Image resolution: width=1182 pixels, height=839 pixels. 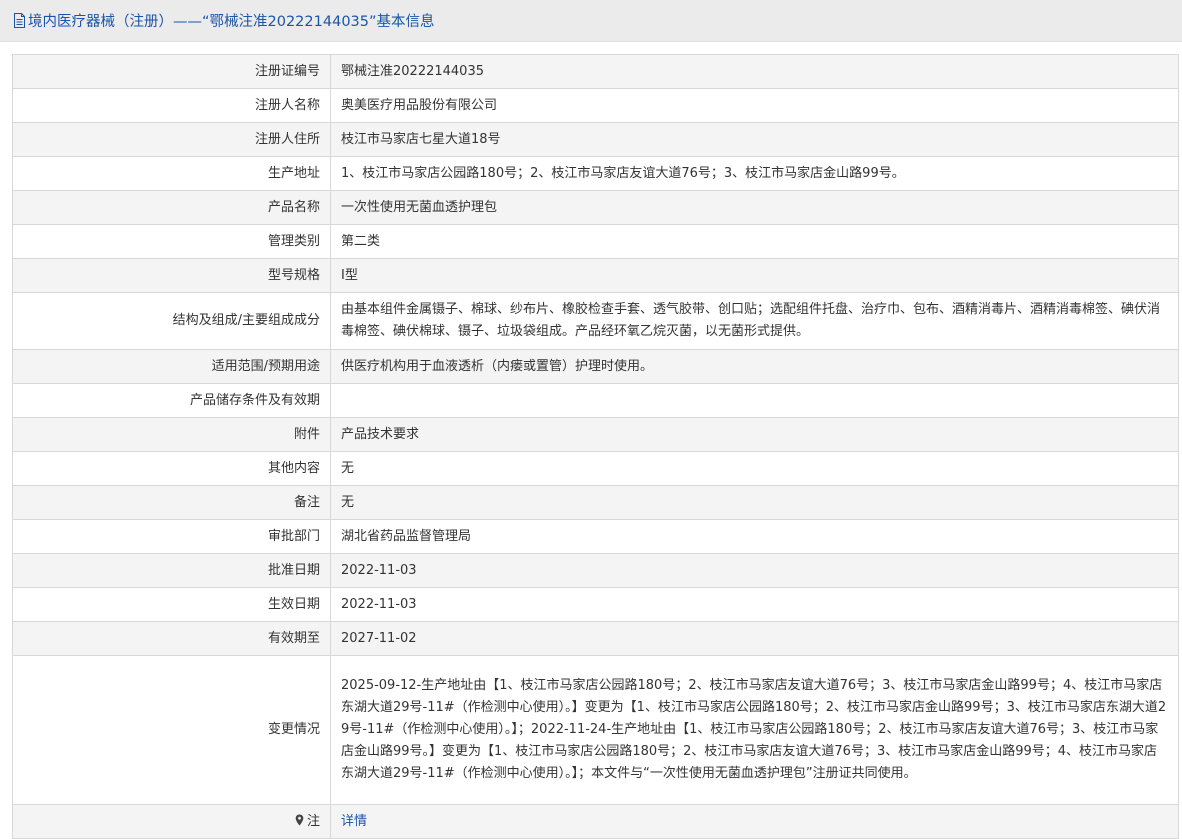 I want to click on row-label: 审批部门, so click(x=171, y=536).